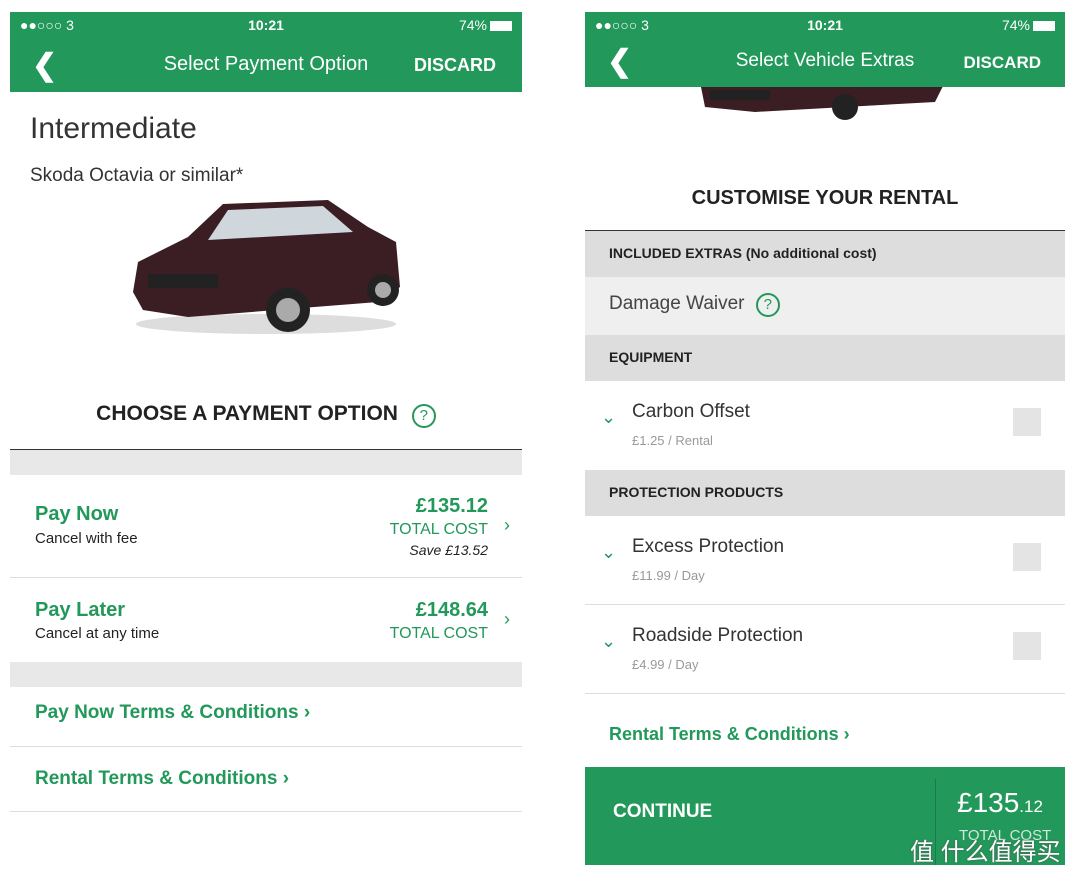 The height and width of the screenshot is (878, 1080). What do you see at coordinates (825, 560) in the screenshot?
I see `extra-excess-protection: ⌄ Excess Protection £11.99 / Day` at bounding box center [825, 560].